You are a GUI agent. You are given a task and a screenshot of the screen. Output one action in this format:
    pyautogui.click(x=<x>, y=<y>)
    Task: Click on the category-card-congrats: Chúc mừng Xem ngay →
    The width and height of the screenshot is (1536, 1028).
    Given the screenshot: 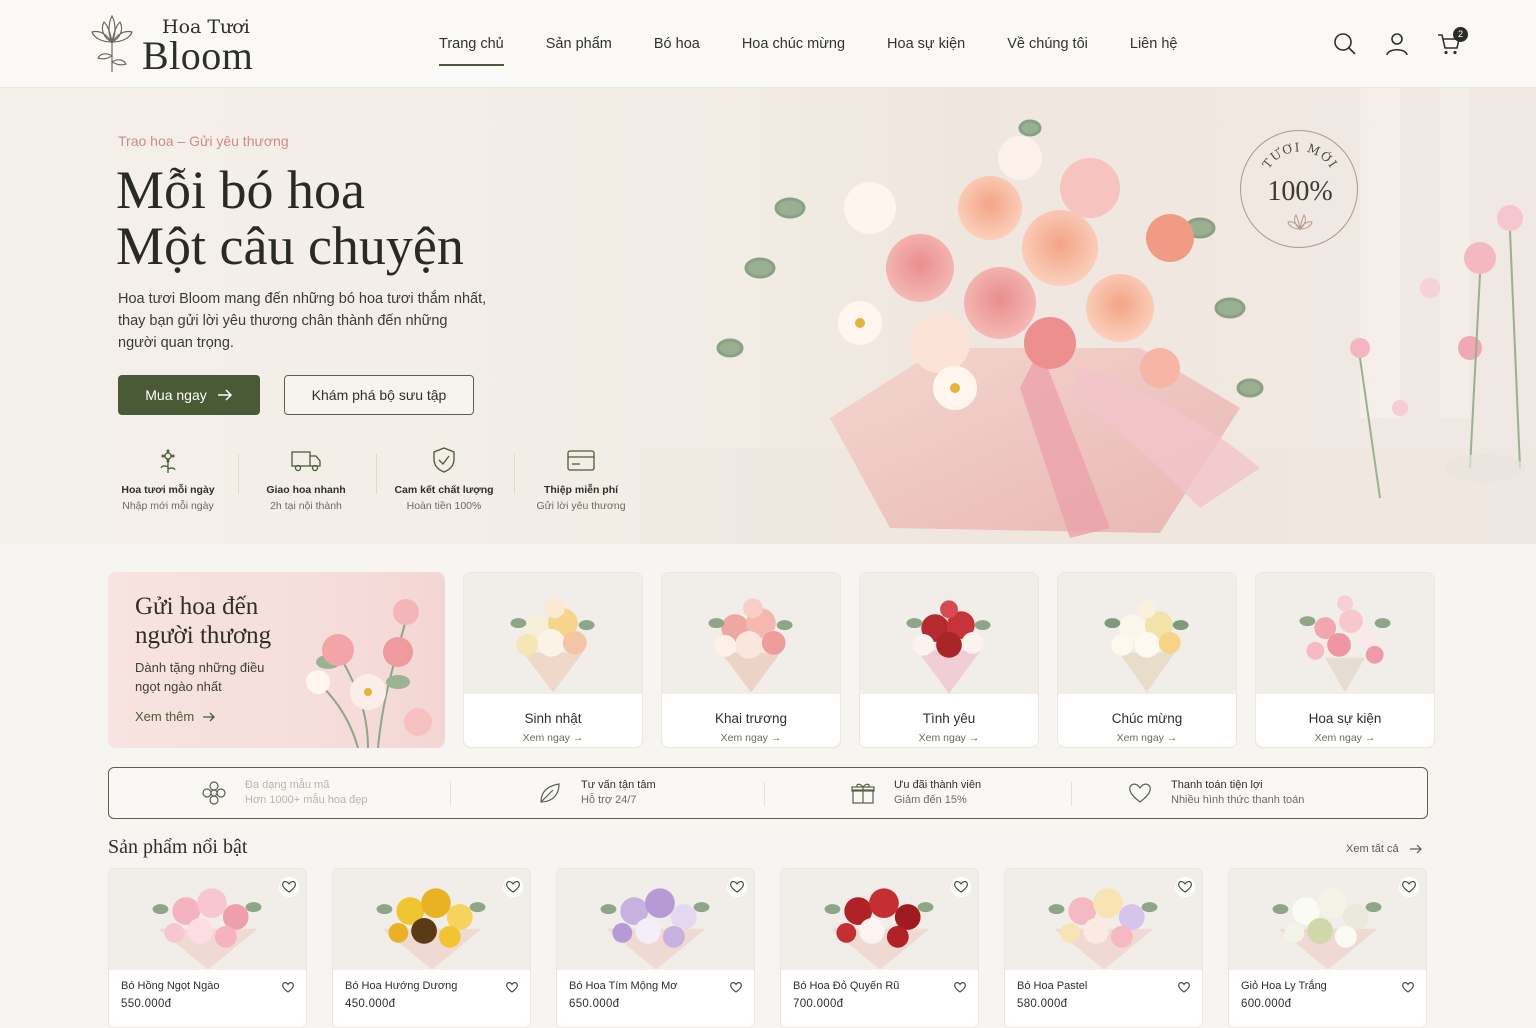 What is the action you would take?
    pyautogui.click(x=1147, y=660)
    